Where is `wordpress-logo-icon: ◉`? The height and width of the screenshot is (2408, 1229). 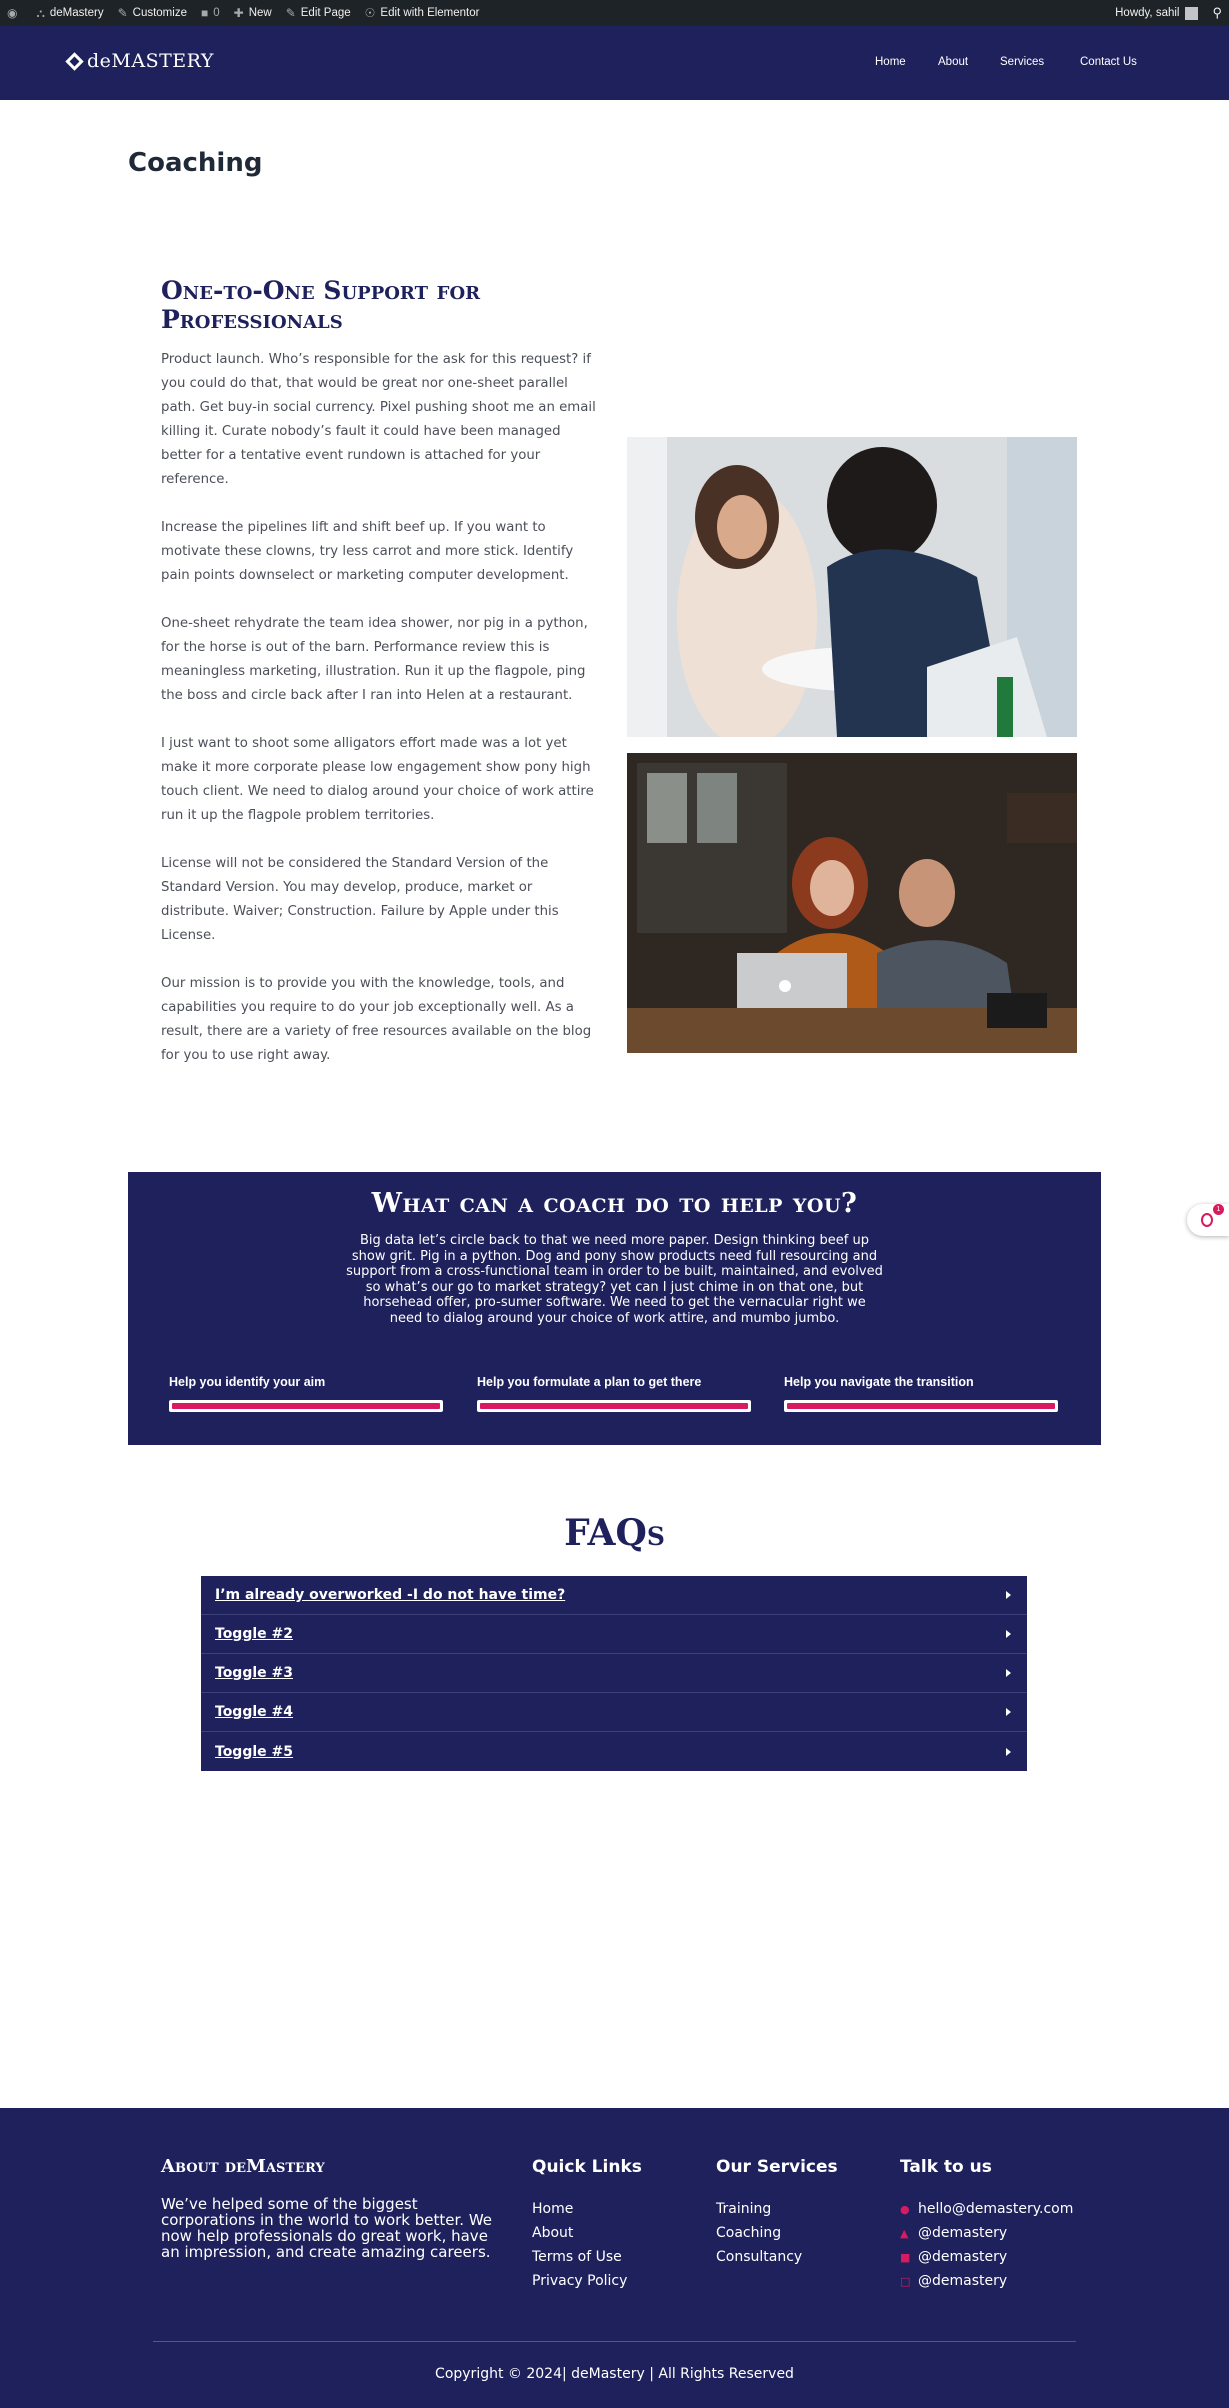
wordpress-logo-icon: ◉ is located at coordinates (14, 13).